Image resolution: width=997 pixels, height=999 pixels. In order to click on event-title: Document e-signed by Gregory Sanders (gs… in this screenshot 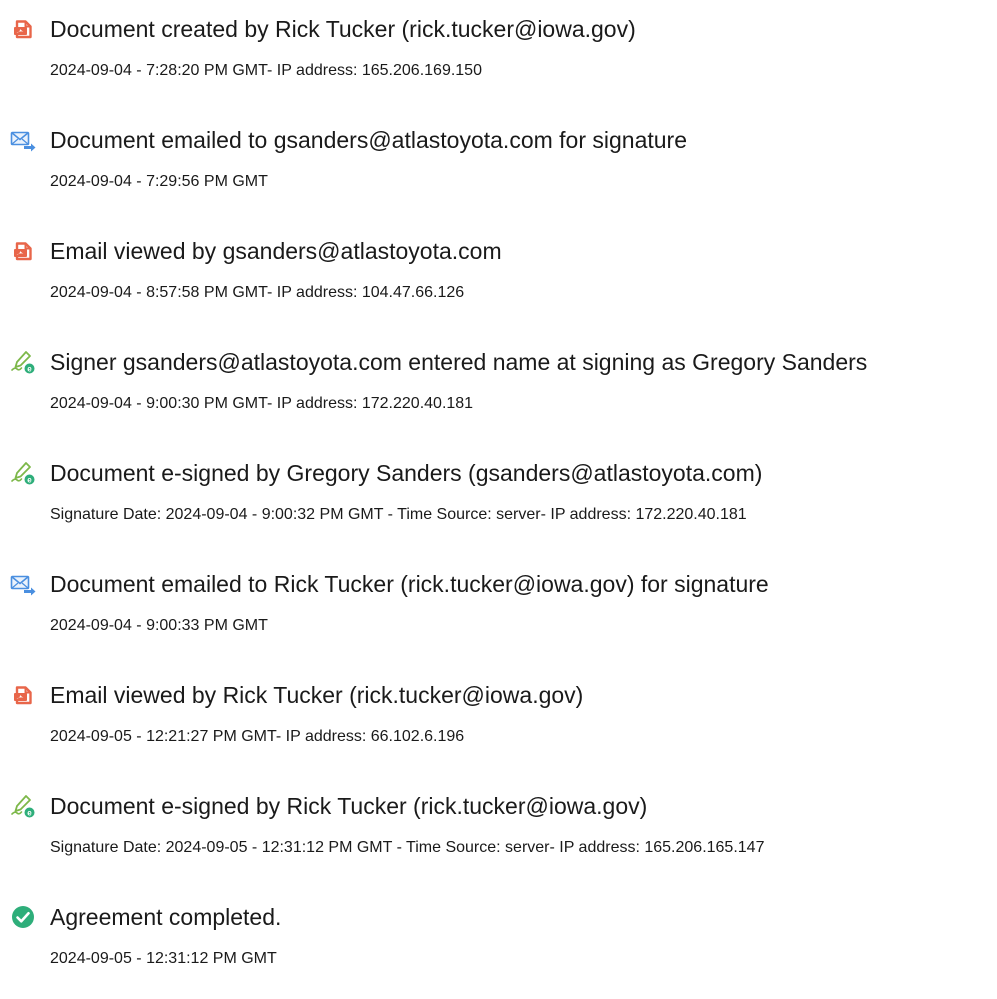, I will do `click(406, 473)`.